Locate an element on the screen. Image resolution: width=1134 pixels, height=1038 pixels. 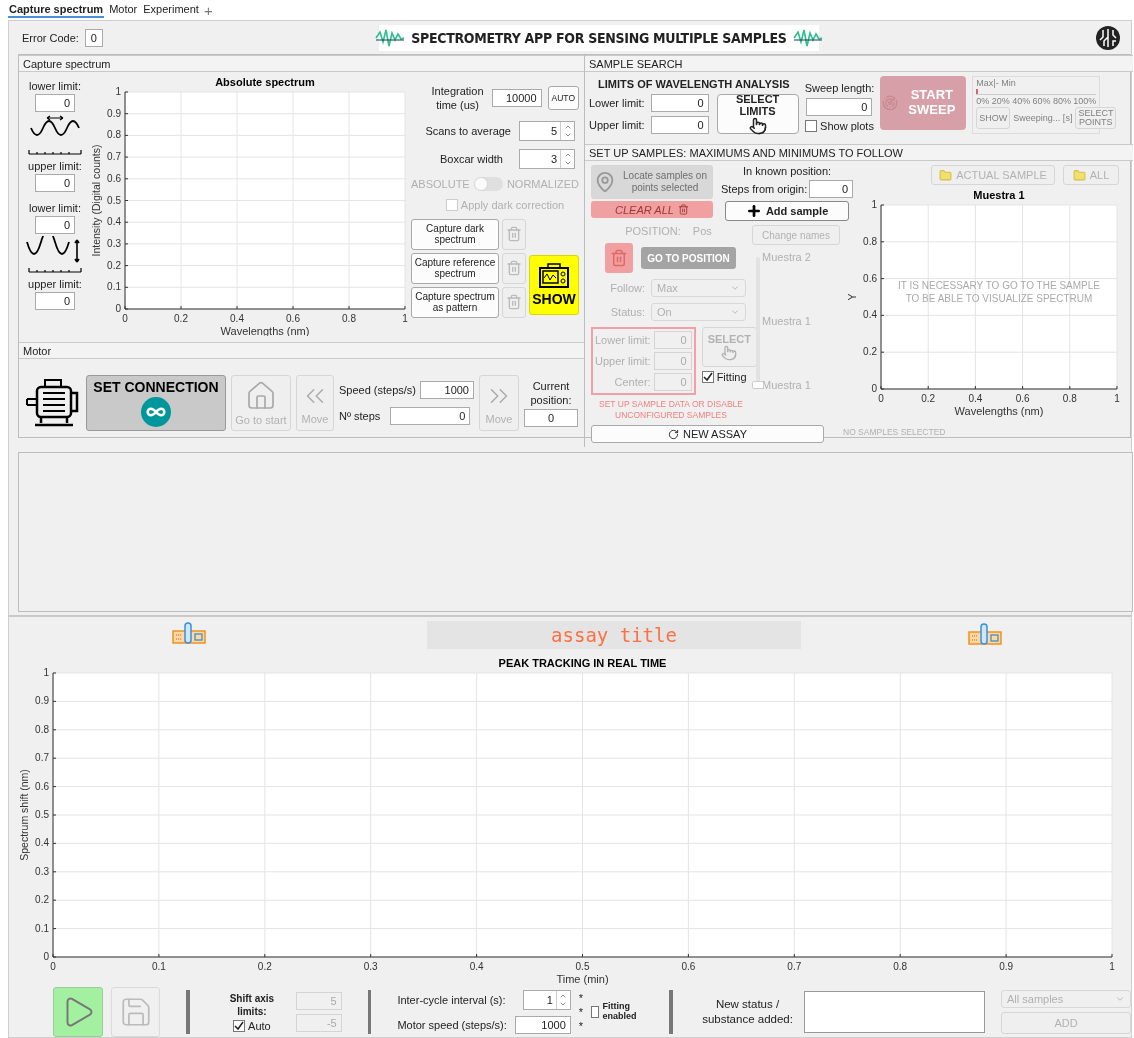
section-heading: LIMITS OF WAVELENGTH ANALYSIS is located at coordinates (694, 84).